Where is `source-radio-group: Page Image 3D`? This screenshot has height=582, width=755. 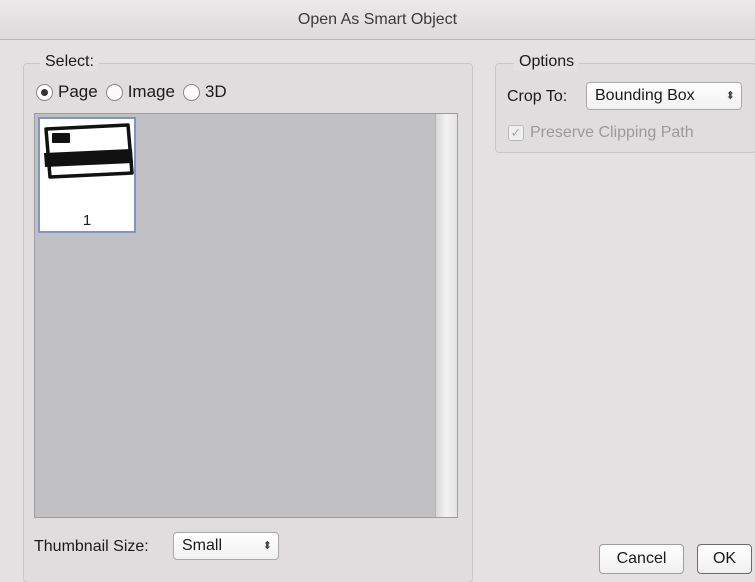 source-radio-group: Page Image 3D is located at coordinates (135, 92).